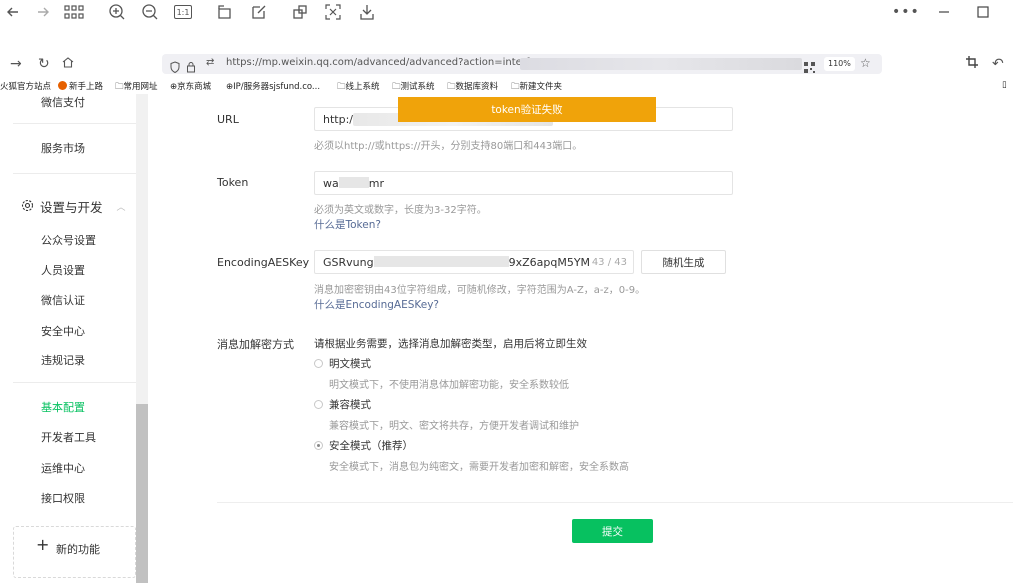 The height and width of the screenshot is (583, 1013). Describe the element at coordinates (371, 446) in the screenshot. I see `radio-label: 安全模式（推荐）` at that location.